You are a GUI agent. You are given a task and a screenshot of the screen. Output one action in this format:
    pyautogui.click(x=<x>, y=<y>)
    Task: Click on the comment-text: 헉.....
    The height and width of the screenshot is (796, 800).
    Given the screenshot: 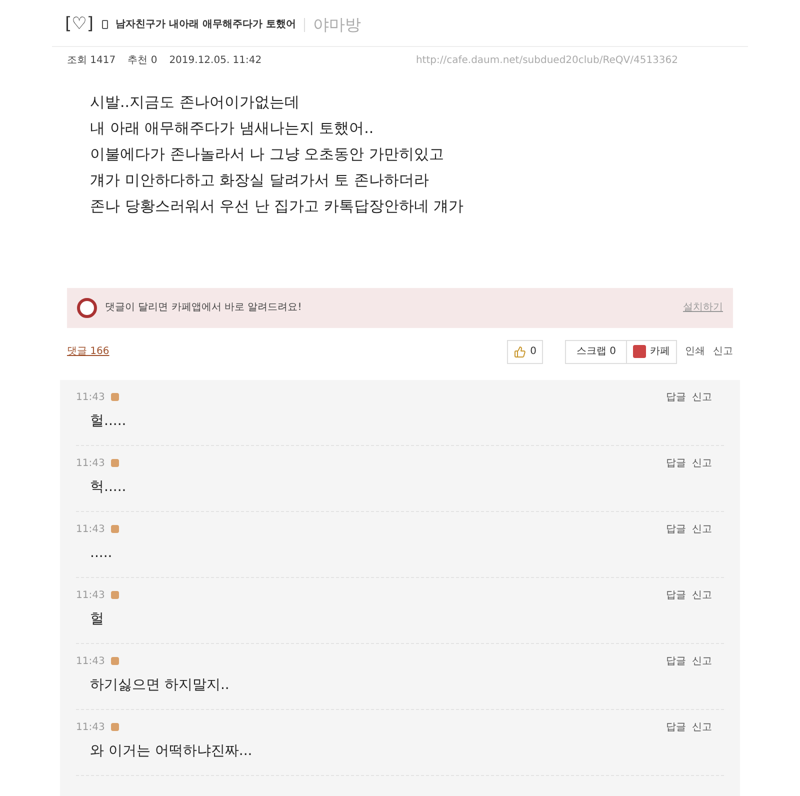 What is the action you would take?
    pyautogui.click(x=109, y=487)
    